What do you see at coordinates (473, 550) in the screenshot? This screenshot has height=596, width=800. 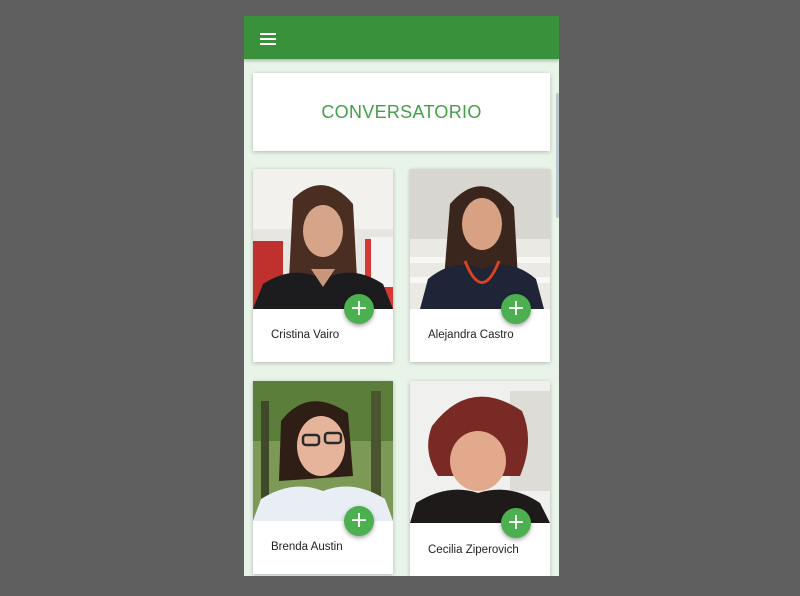 I see `speaker-name: Cecilia Ziperovich` at bounding box center [473, 550].